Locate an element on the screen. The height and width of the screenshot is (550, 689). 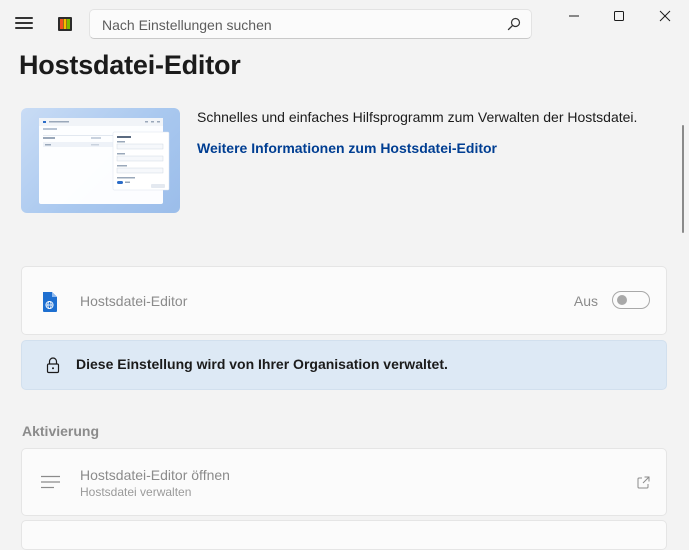
launch-title: Hostsdatei-Editor öffnen is located at coordinates (155, 475).